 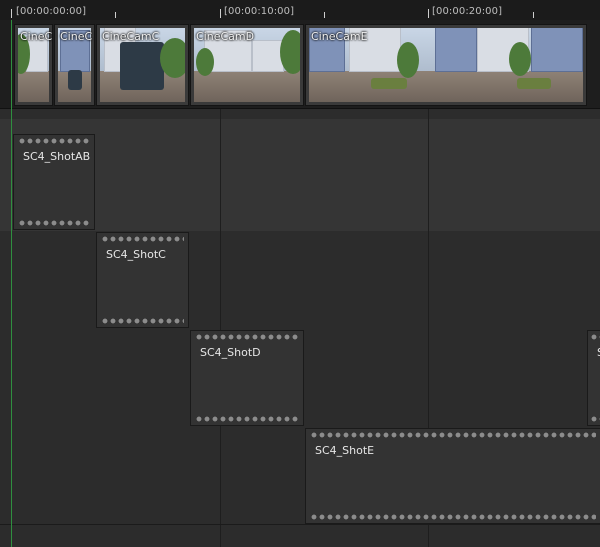 What do you see at coordinates (300, 524) in the screenshot?
I see `track-divider` at bounding box center [300, 524].